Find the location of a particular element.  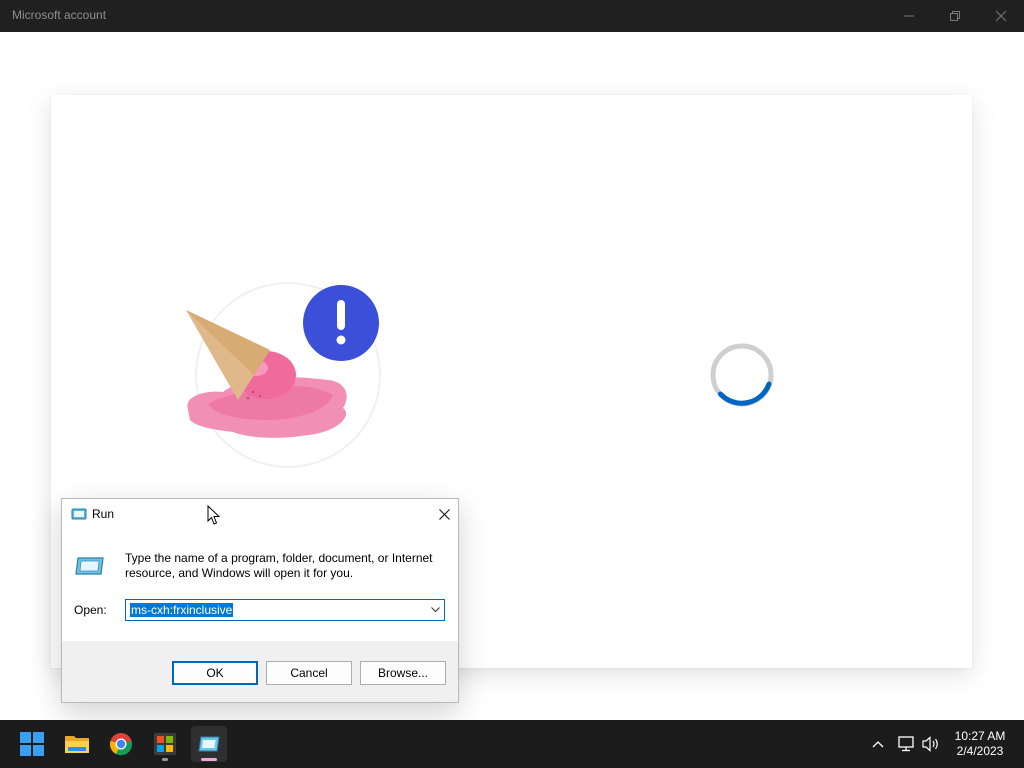

volume-button is located at coordinates (931, 744).